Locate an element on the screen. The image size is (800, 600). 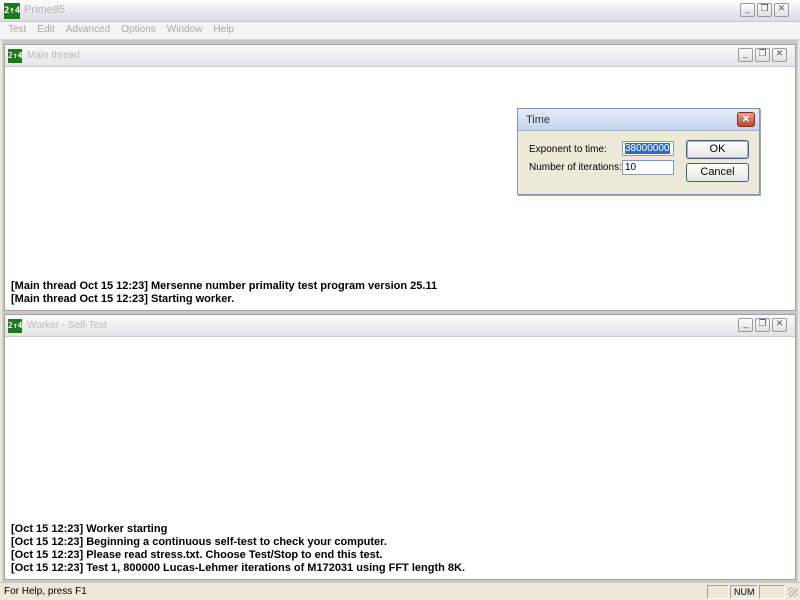
menu-bar: Test Edit Advanced Options Window Help is located at coordinates (400, 31).